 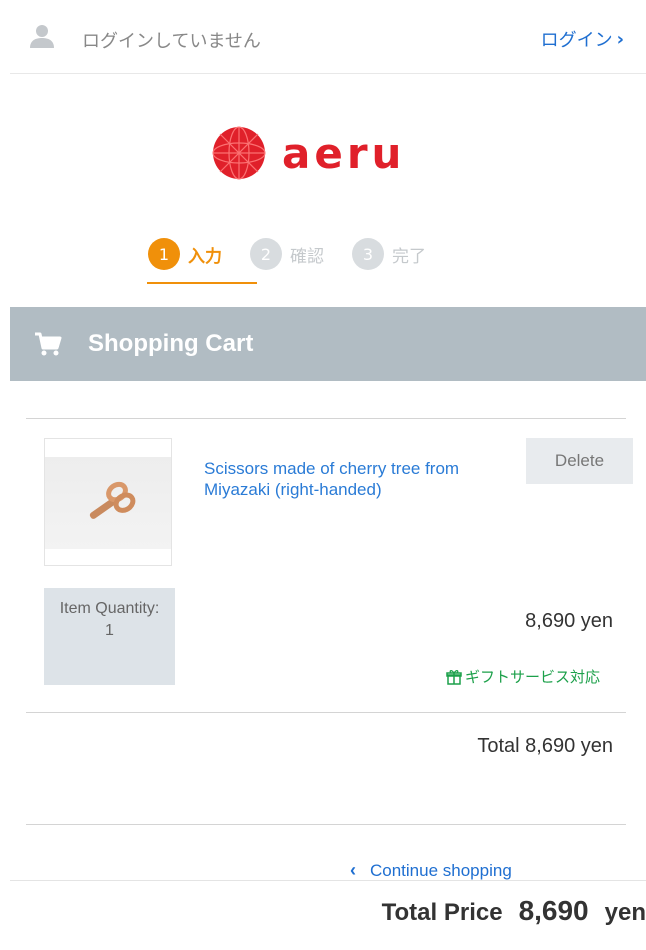 I want to click on item-price: 8,690 yen, so click(x=569, y=621).